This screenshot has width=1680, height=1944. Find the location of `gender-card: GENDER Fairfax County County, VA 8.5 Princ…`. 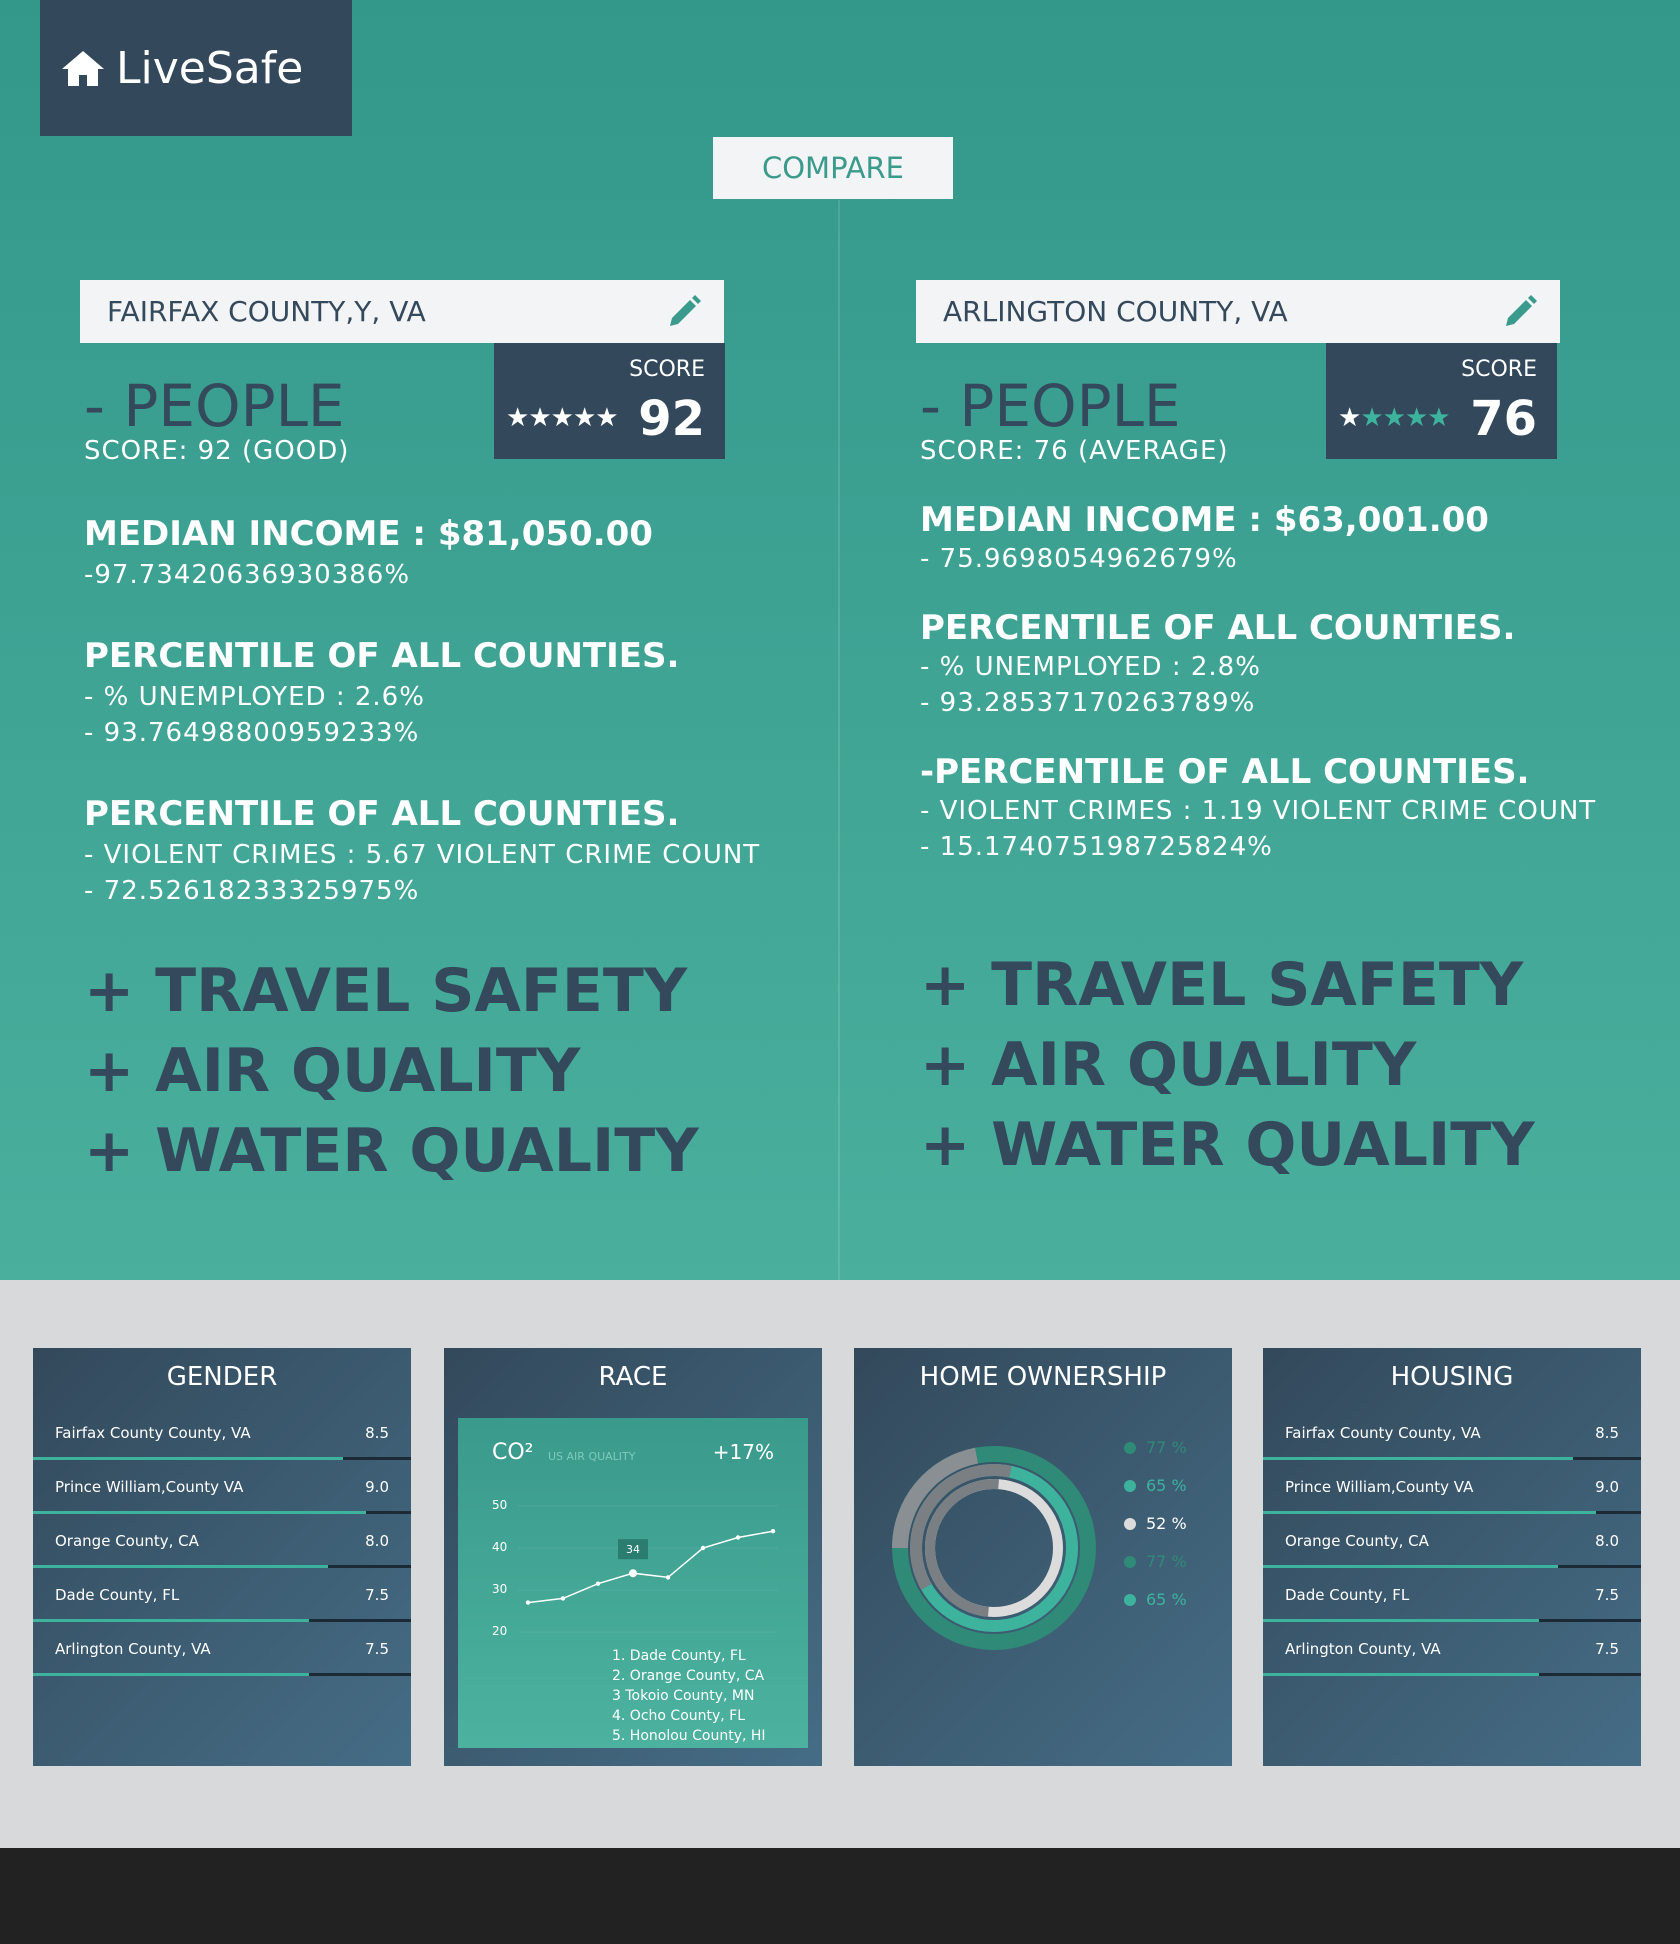

gender-card: GENDER Fairfax County County, VA 8.5 Princ… is located at coordinates (222, 1557).